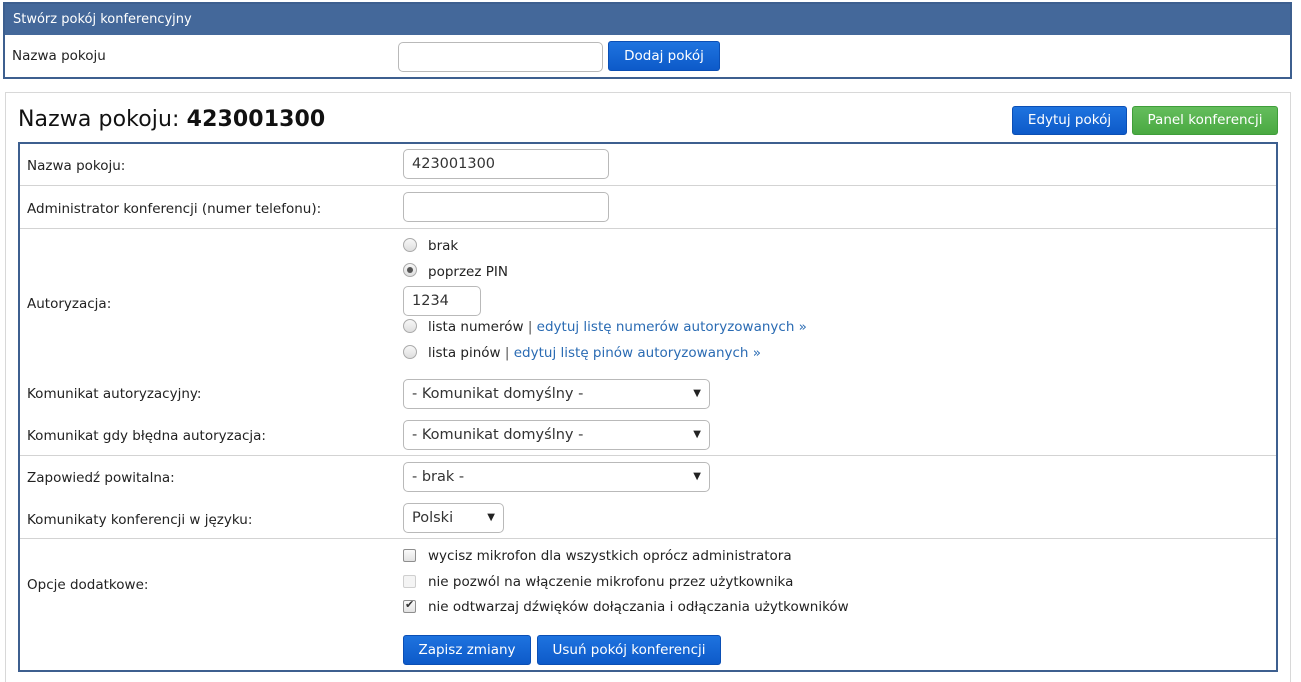 The height and width of the screenshot is (682, 1301). What do you see at coordinates (114, 394) in the screenshot?
I see `auth-message-label: Komunikat autoryzacyjny:` at bounding box center [114, 394].